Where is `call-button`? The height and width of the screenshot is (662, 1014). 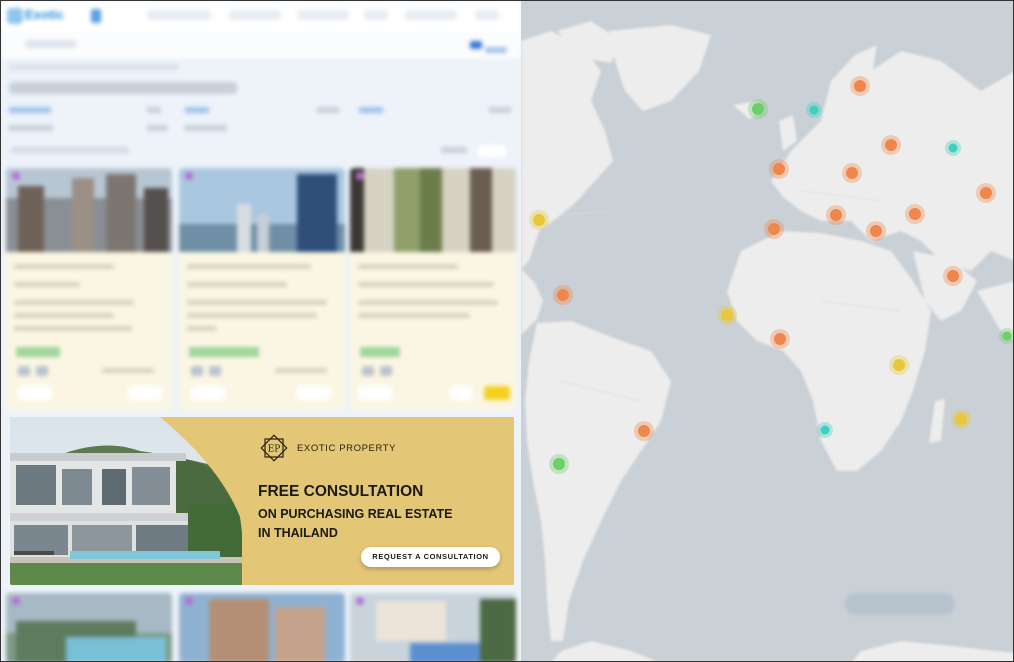 call-button is located at coordinates (497, 393).